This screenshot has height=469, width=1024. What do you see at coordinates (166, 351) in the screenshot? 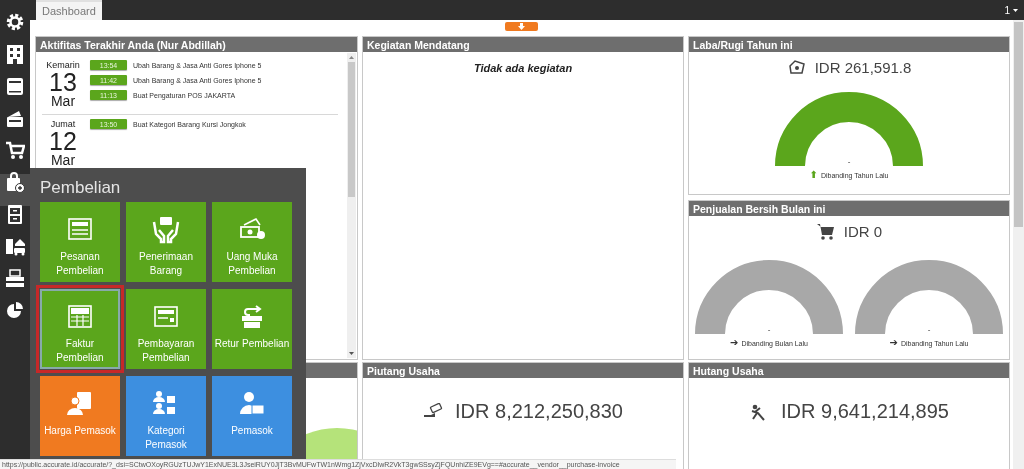
I see `tile-label: Pembayaran Pembelian` at bounding box center [166, 351].